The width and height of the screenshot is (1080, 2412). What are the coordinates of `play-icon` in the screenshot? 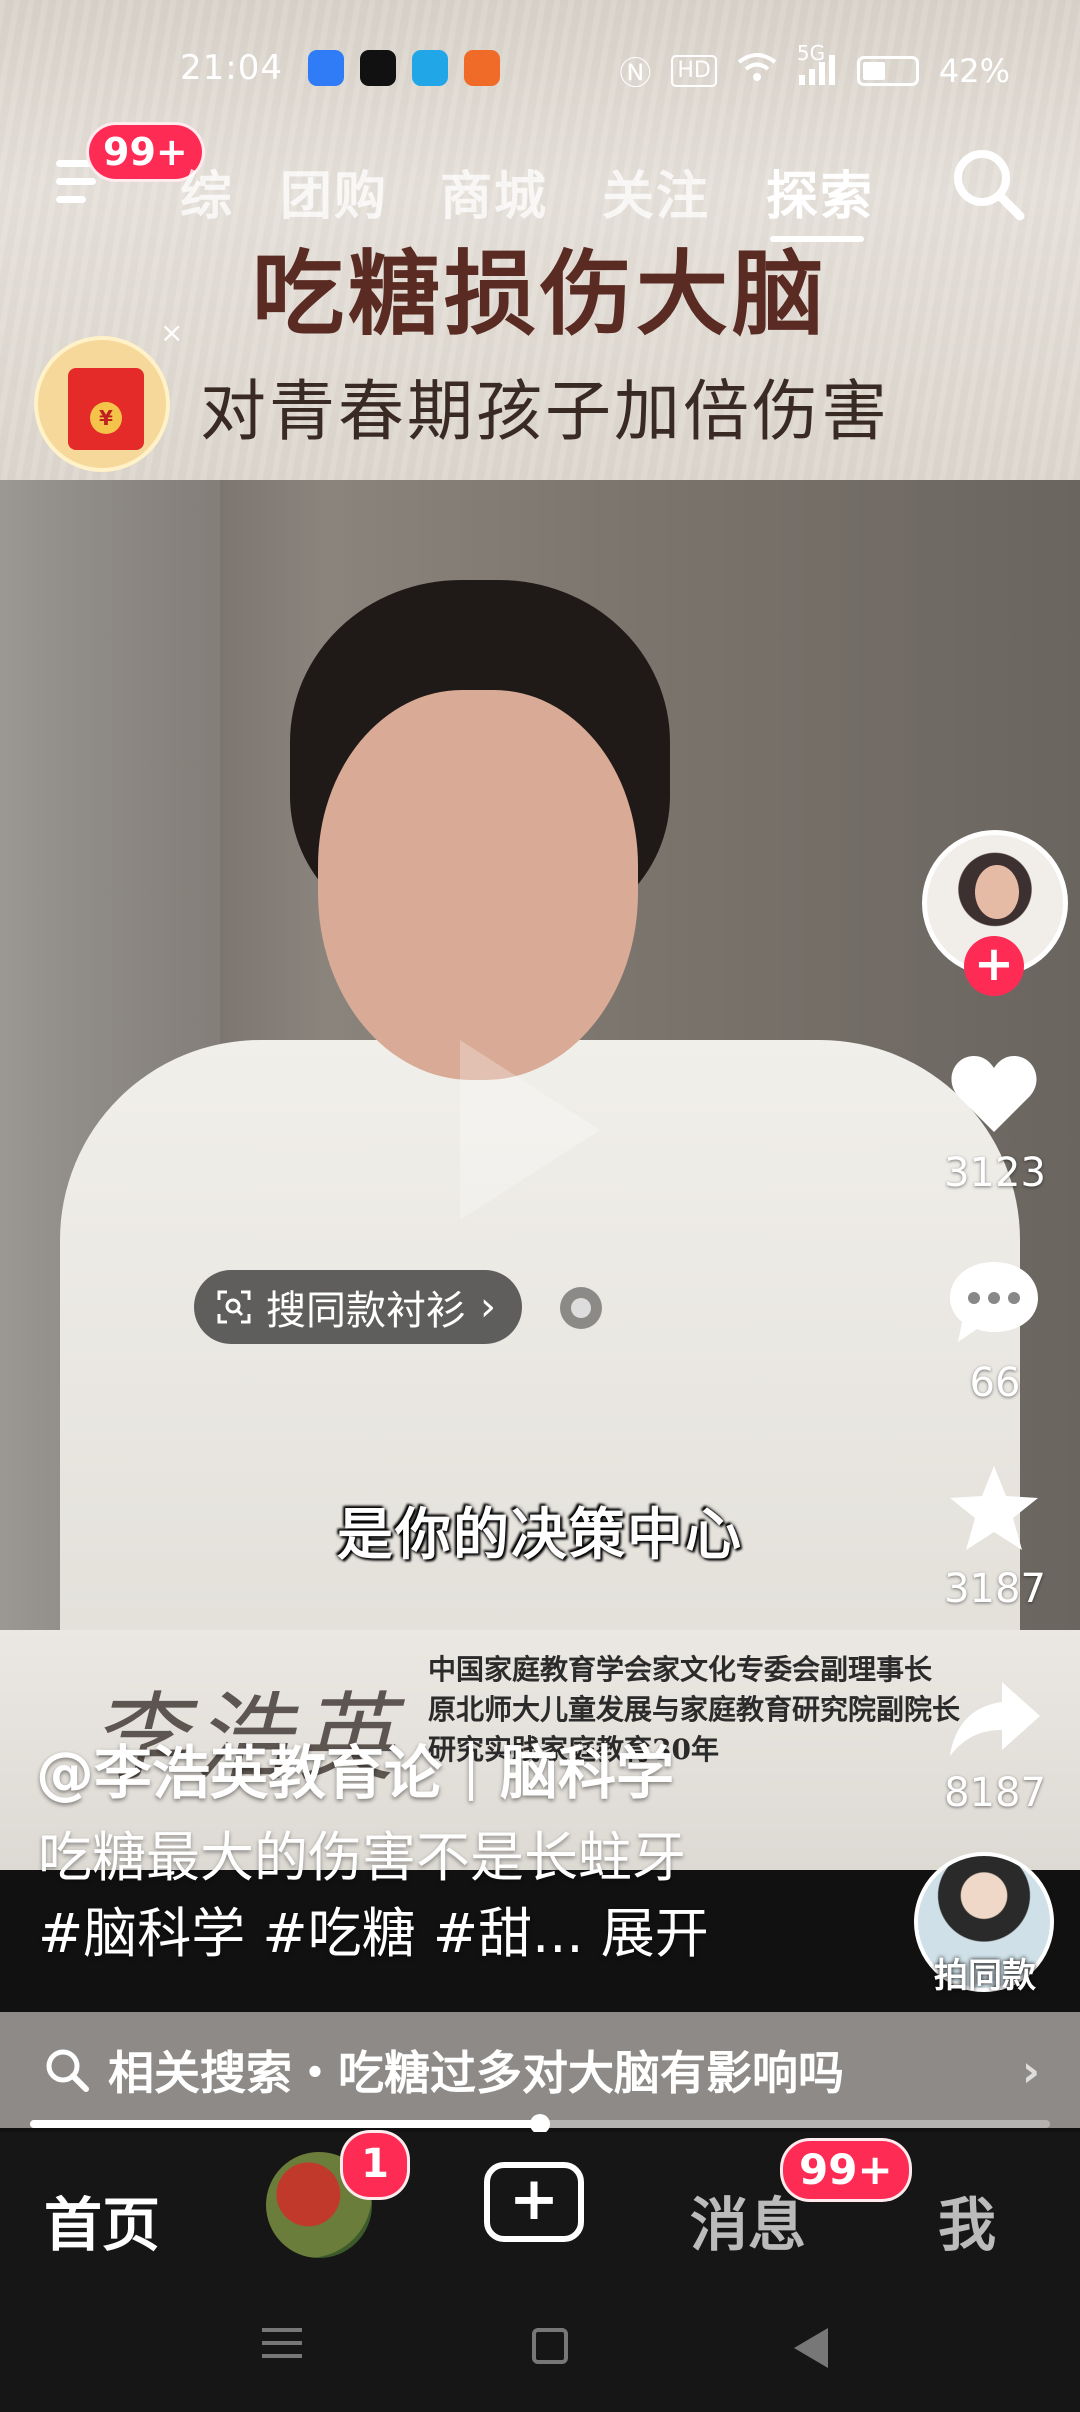 It's located at (530, 1130).